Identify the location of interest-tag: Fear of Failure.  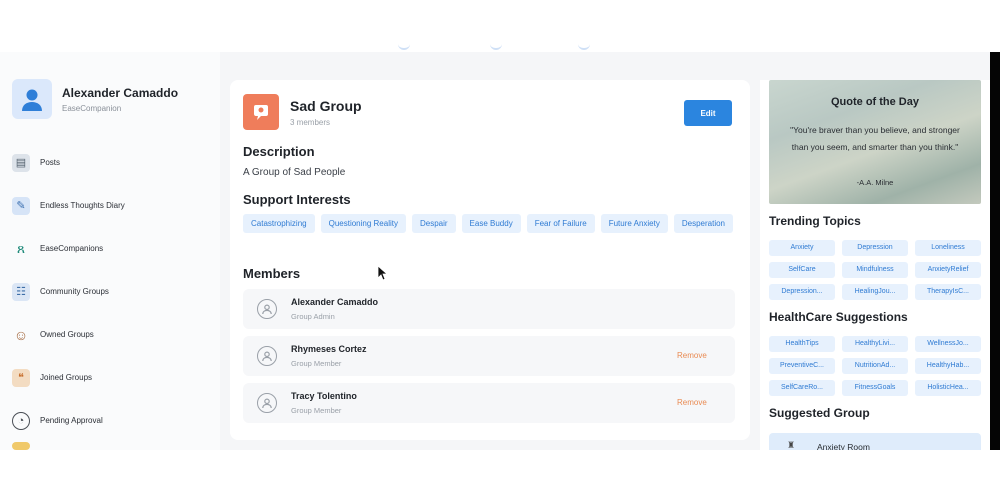
(560, 223).